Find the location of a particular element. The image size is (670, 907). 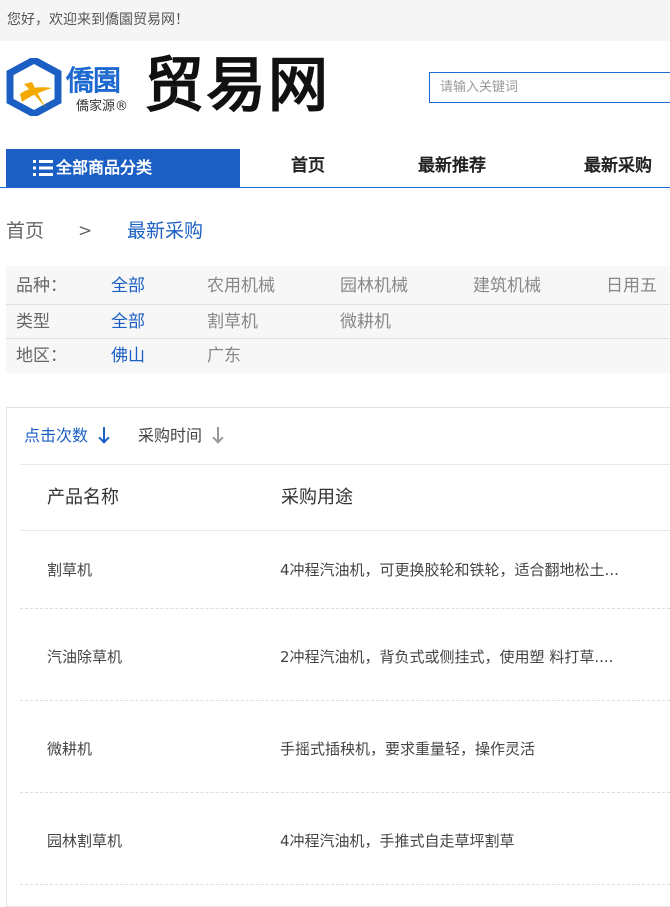

nav-latest-recommend: 最新推荐 is located at coordinates (452, 168).